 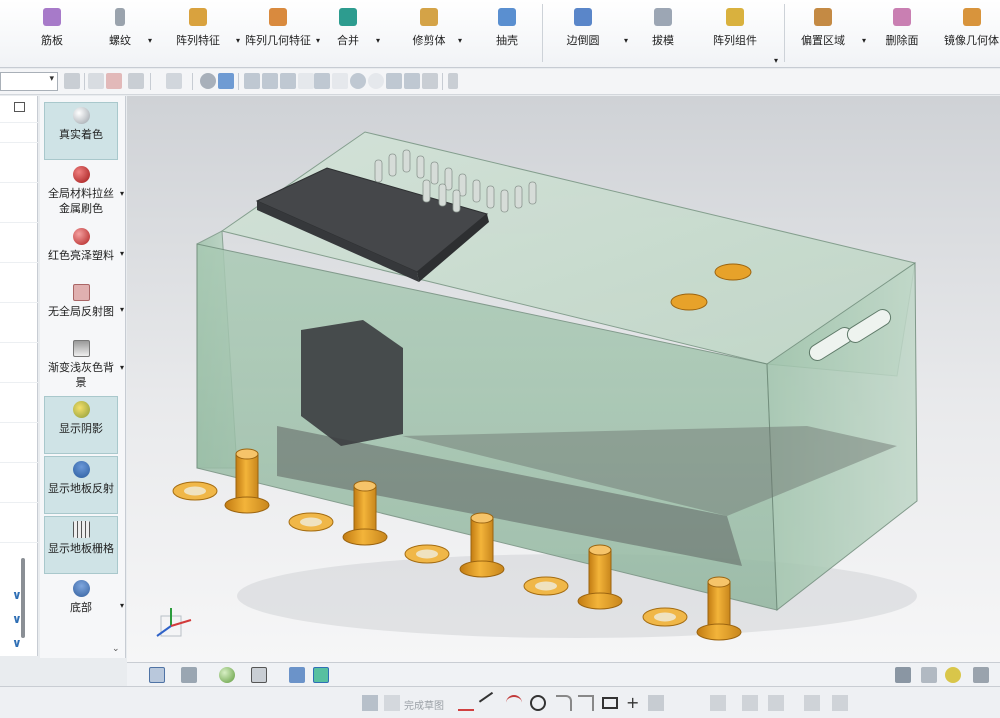 I want to click on show-shadow-icon, so click(x=81, y=409).